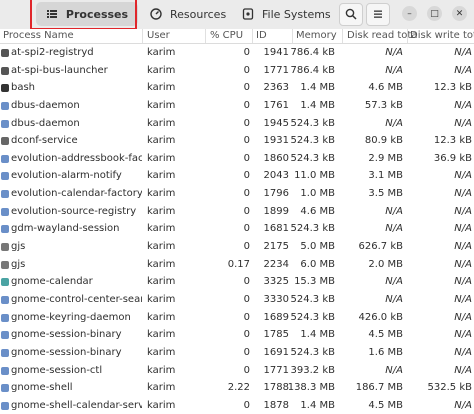 This screenshot has height=414, width=474. Describe the element at coordinates (156, 14) in the screenshot. I see `gauge-icon` at that location.